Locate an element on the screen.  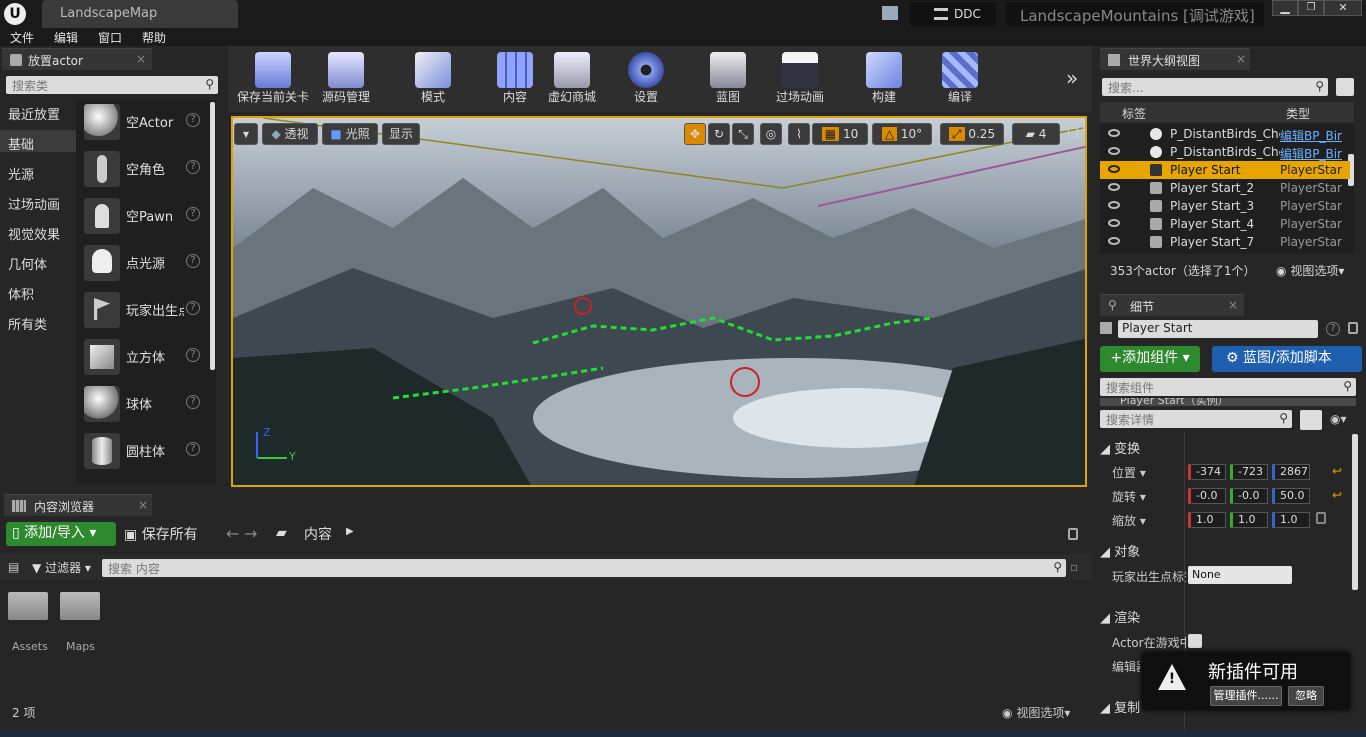
blueprints-button: 蓝图 is located at coordinates (728, 79).